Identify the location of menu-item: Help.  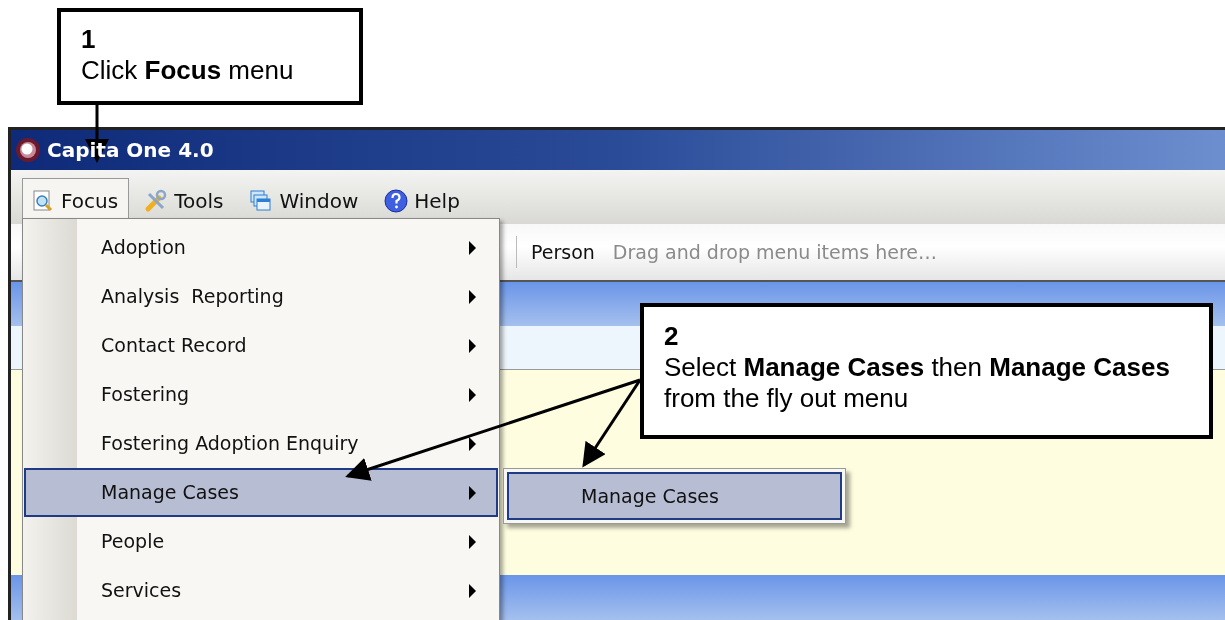
(423, 201).